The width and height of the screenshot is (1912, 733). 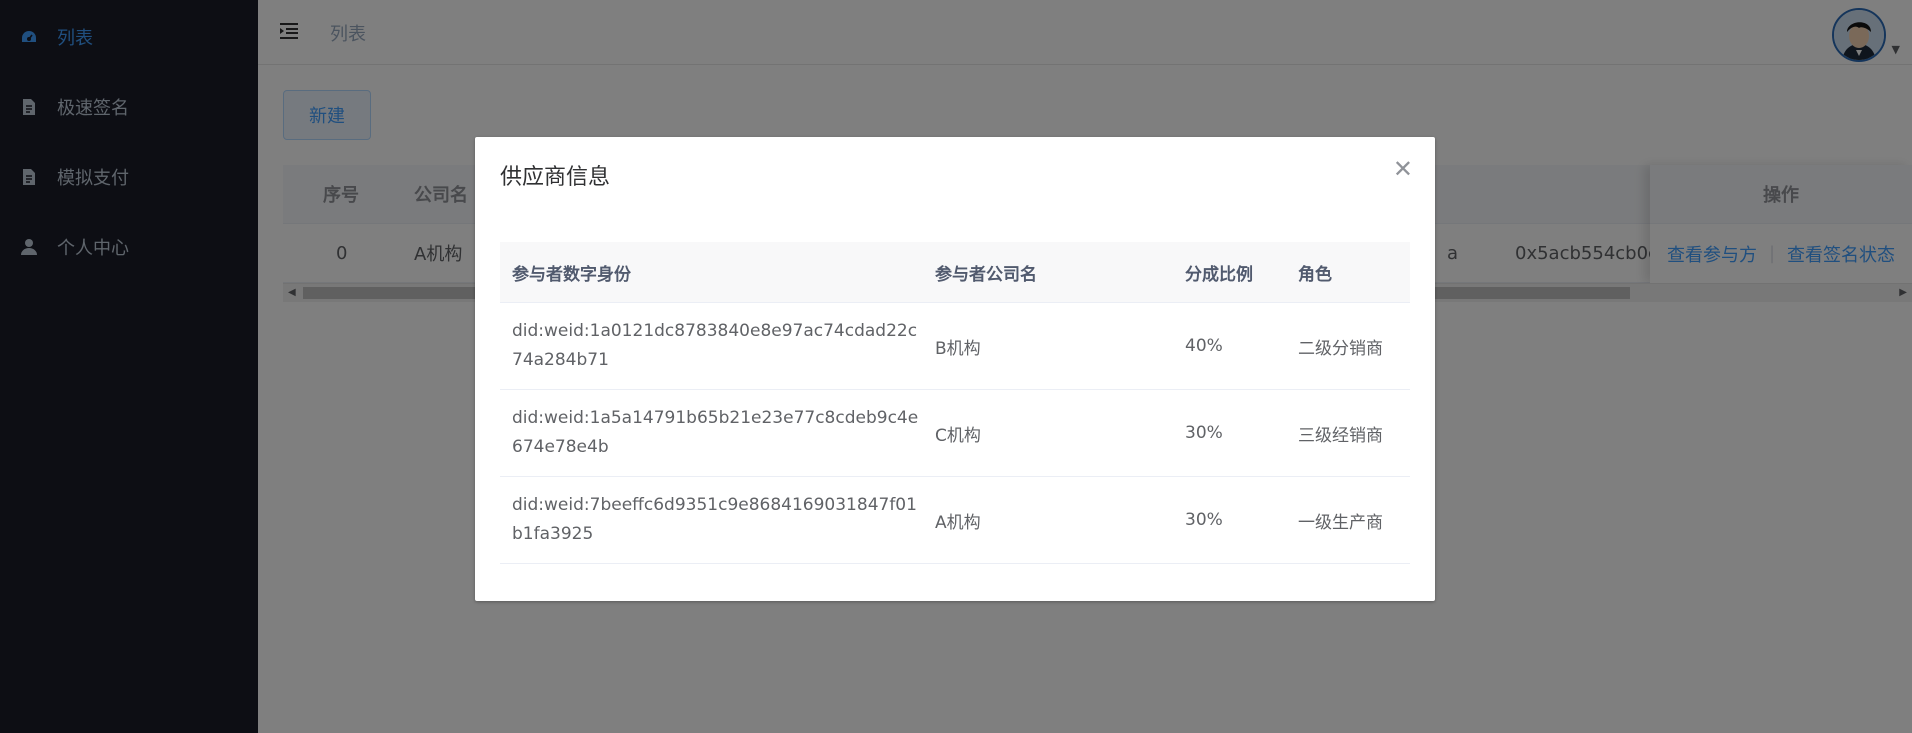 What do you see at coordinates (1204, 346) in the screenshot?
I see `cell-ratio: 40%` at bounding box center [1204, 346].